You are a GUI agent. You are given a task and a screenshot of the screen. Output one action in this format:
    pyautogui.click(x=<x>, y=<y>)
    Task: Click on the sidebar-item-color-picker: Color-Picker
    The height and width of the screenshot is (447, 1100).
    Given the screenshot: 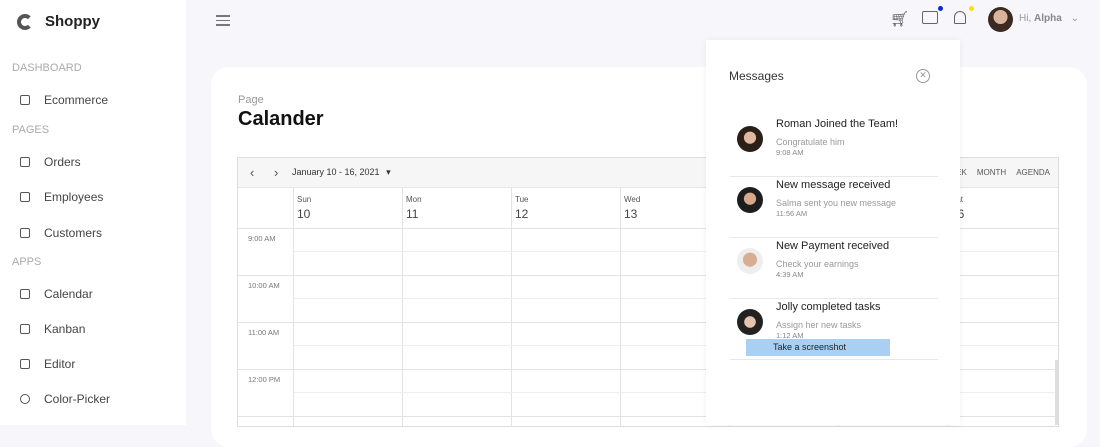 What is the action you would take?
    pyautogui.click(x=65, y=399)
    